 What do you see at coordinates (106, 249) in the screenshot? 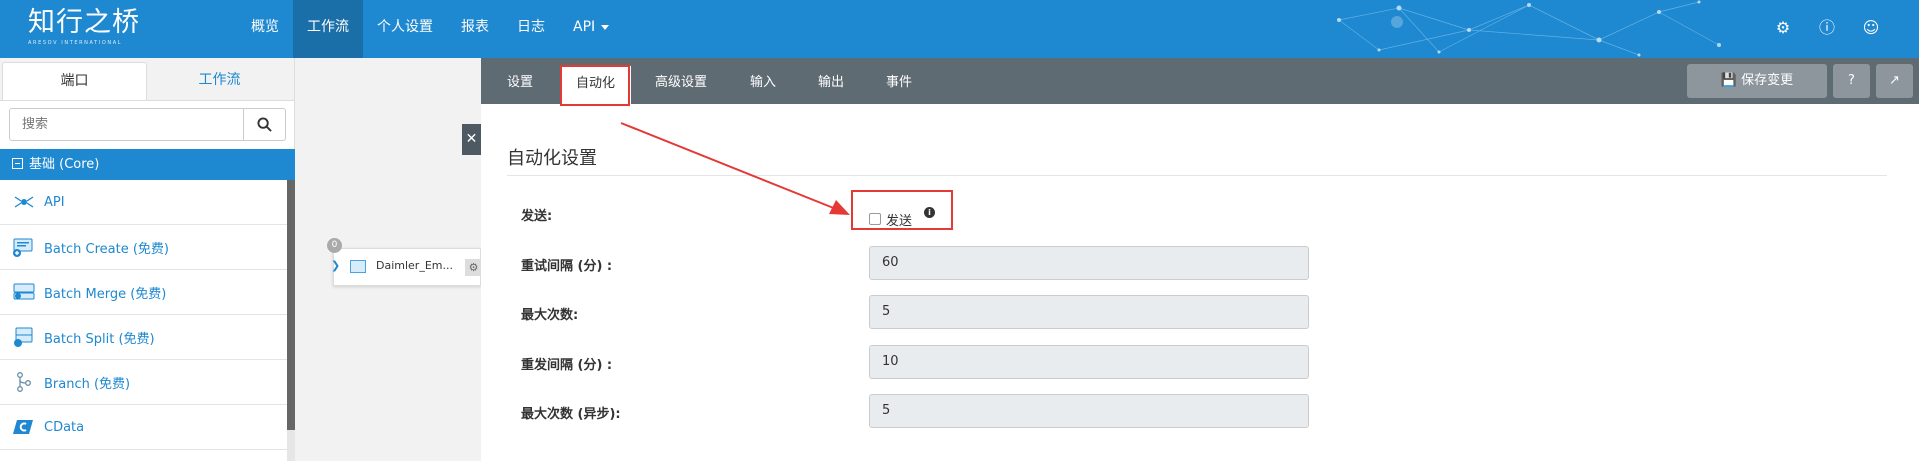
I see `connector-label: Batch Create (免费)` at bounding box center [106, 249].